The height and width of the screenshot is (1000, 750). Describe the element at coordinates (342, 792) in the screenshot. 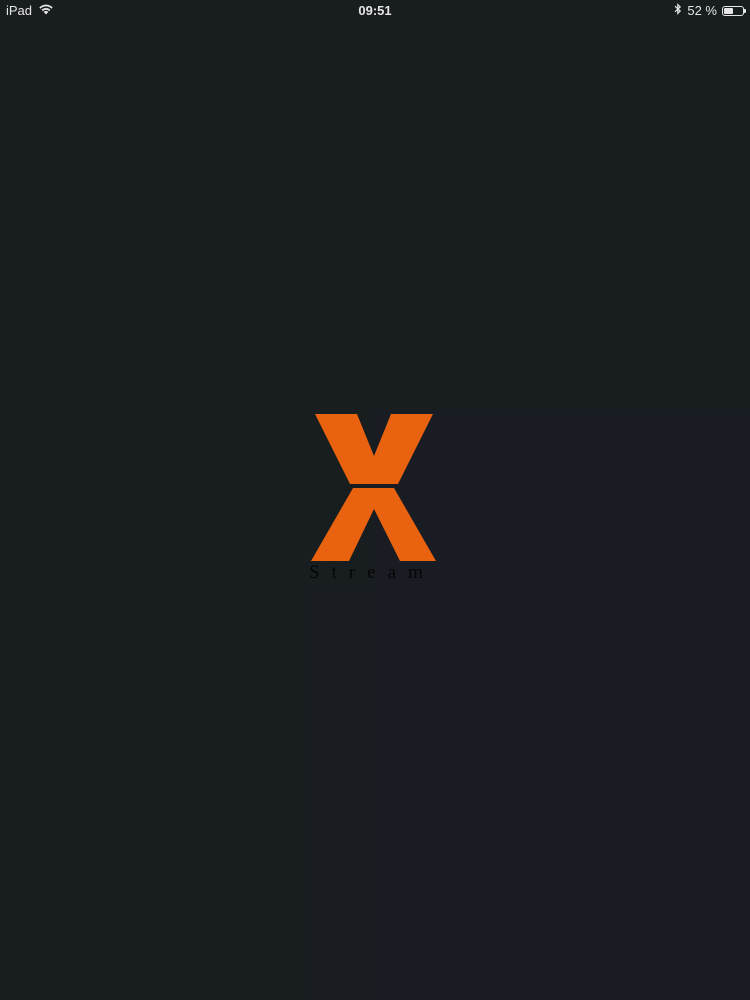

I see `background-panel-strip` at that location.